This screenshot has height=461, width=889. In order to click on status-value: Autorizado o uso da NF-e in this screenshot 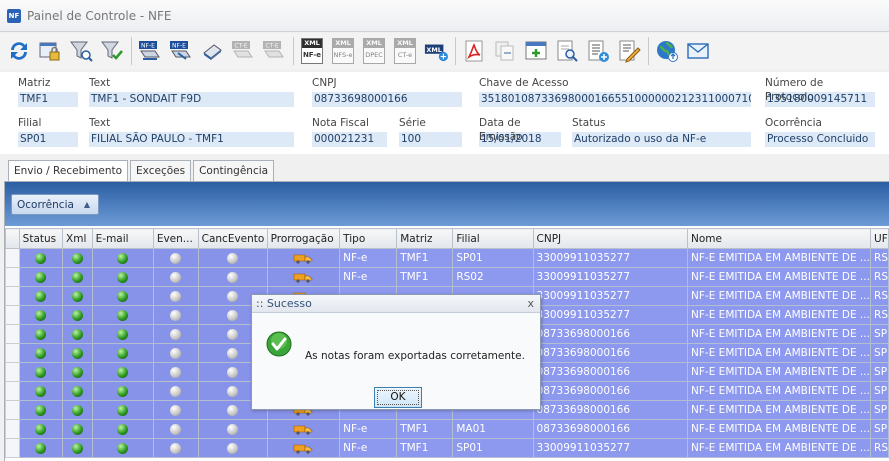, I will do `click(661, 139)`.